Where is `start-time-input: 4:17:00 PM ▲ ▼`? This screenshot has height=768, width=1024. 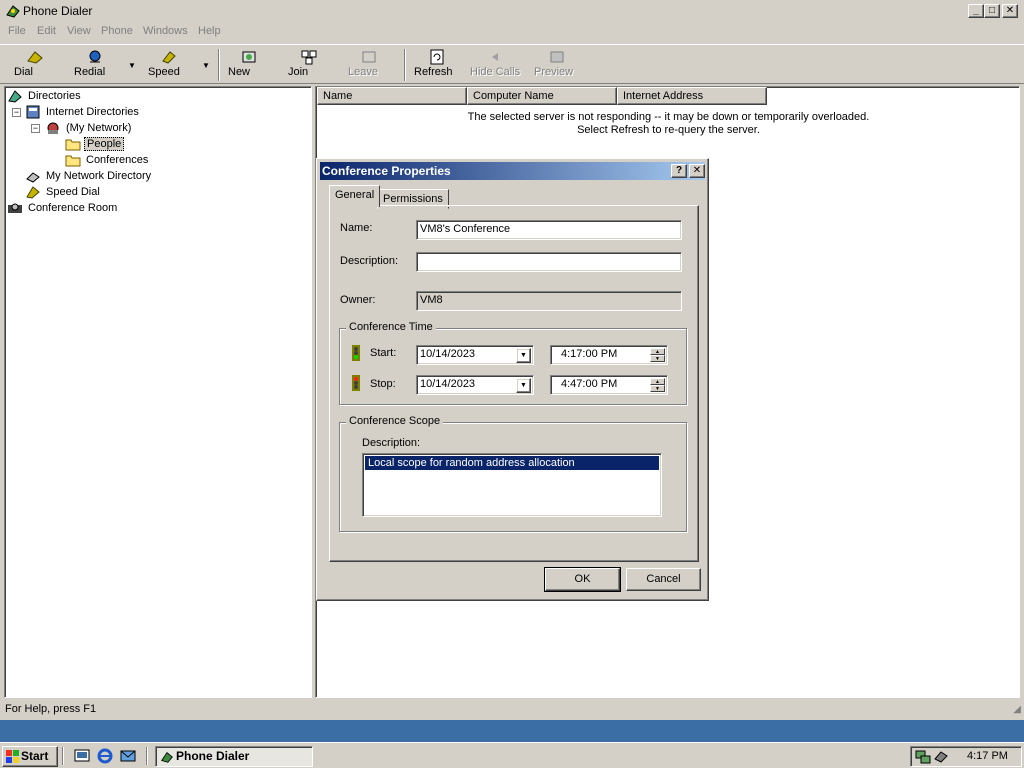
start-time-input: 4:17:00 PM ▲ ▼ is located at coordinates (609, 355).